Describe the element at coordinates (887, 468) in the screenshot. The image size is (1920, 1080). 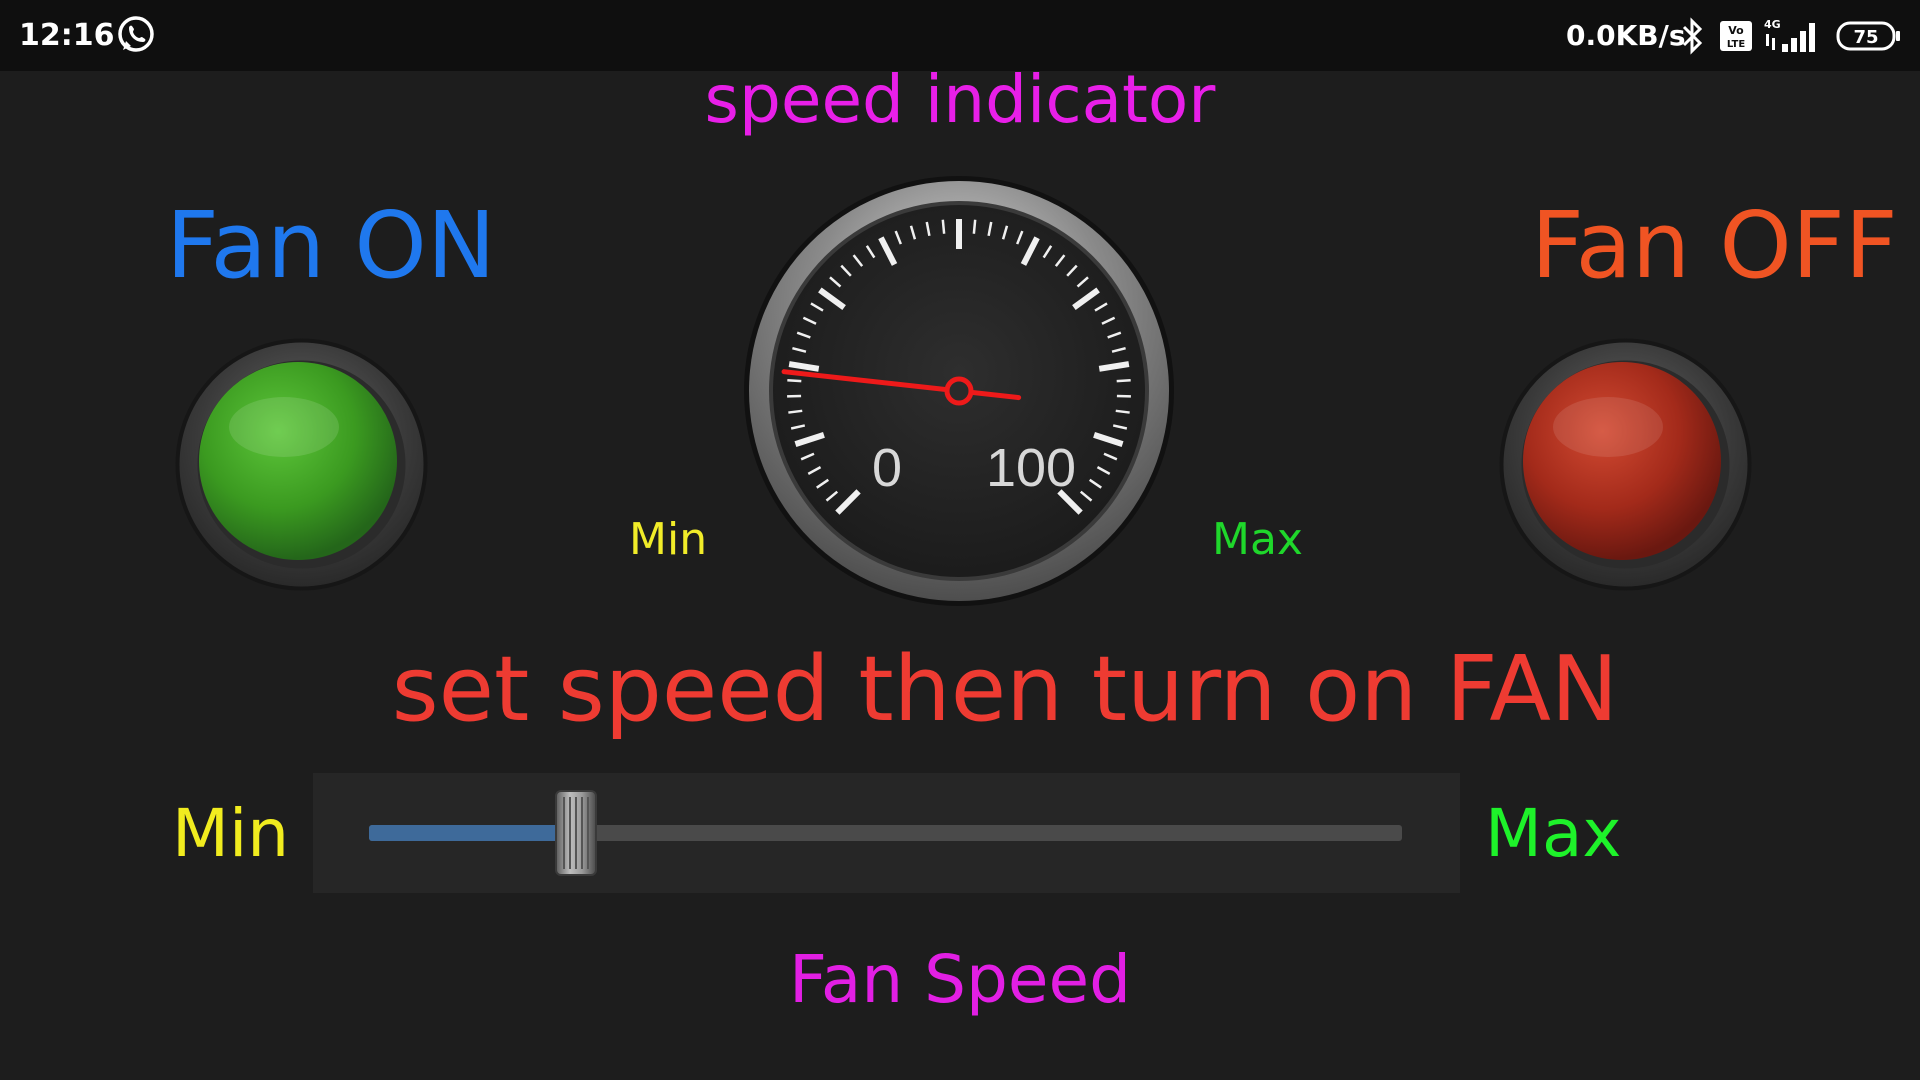
I see `gauge-dial-left-number: 0` at that location.